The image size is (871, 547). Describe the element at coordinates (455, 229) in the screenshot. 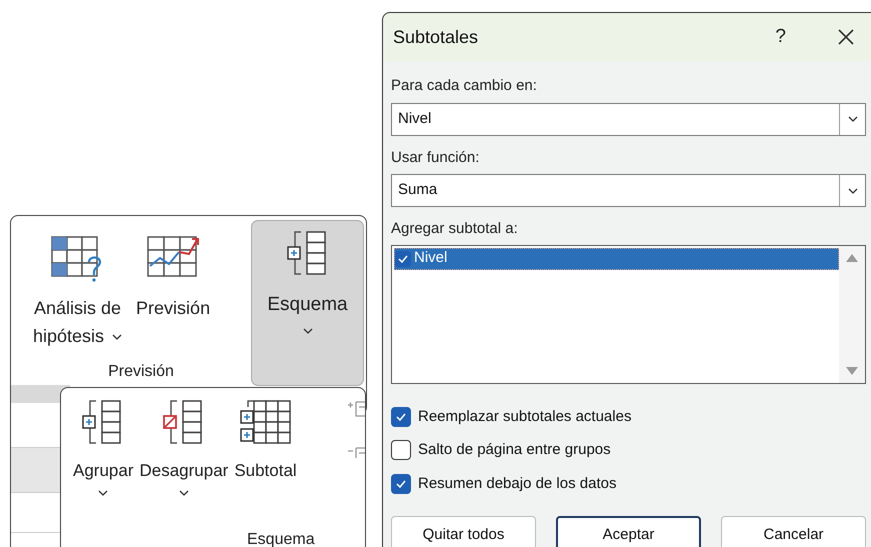

I see `field-label: Agregar subtotal a:` at that location.